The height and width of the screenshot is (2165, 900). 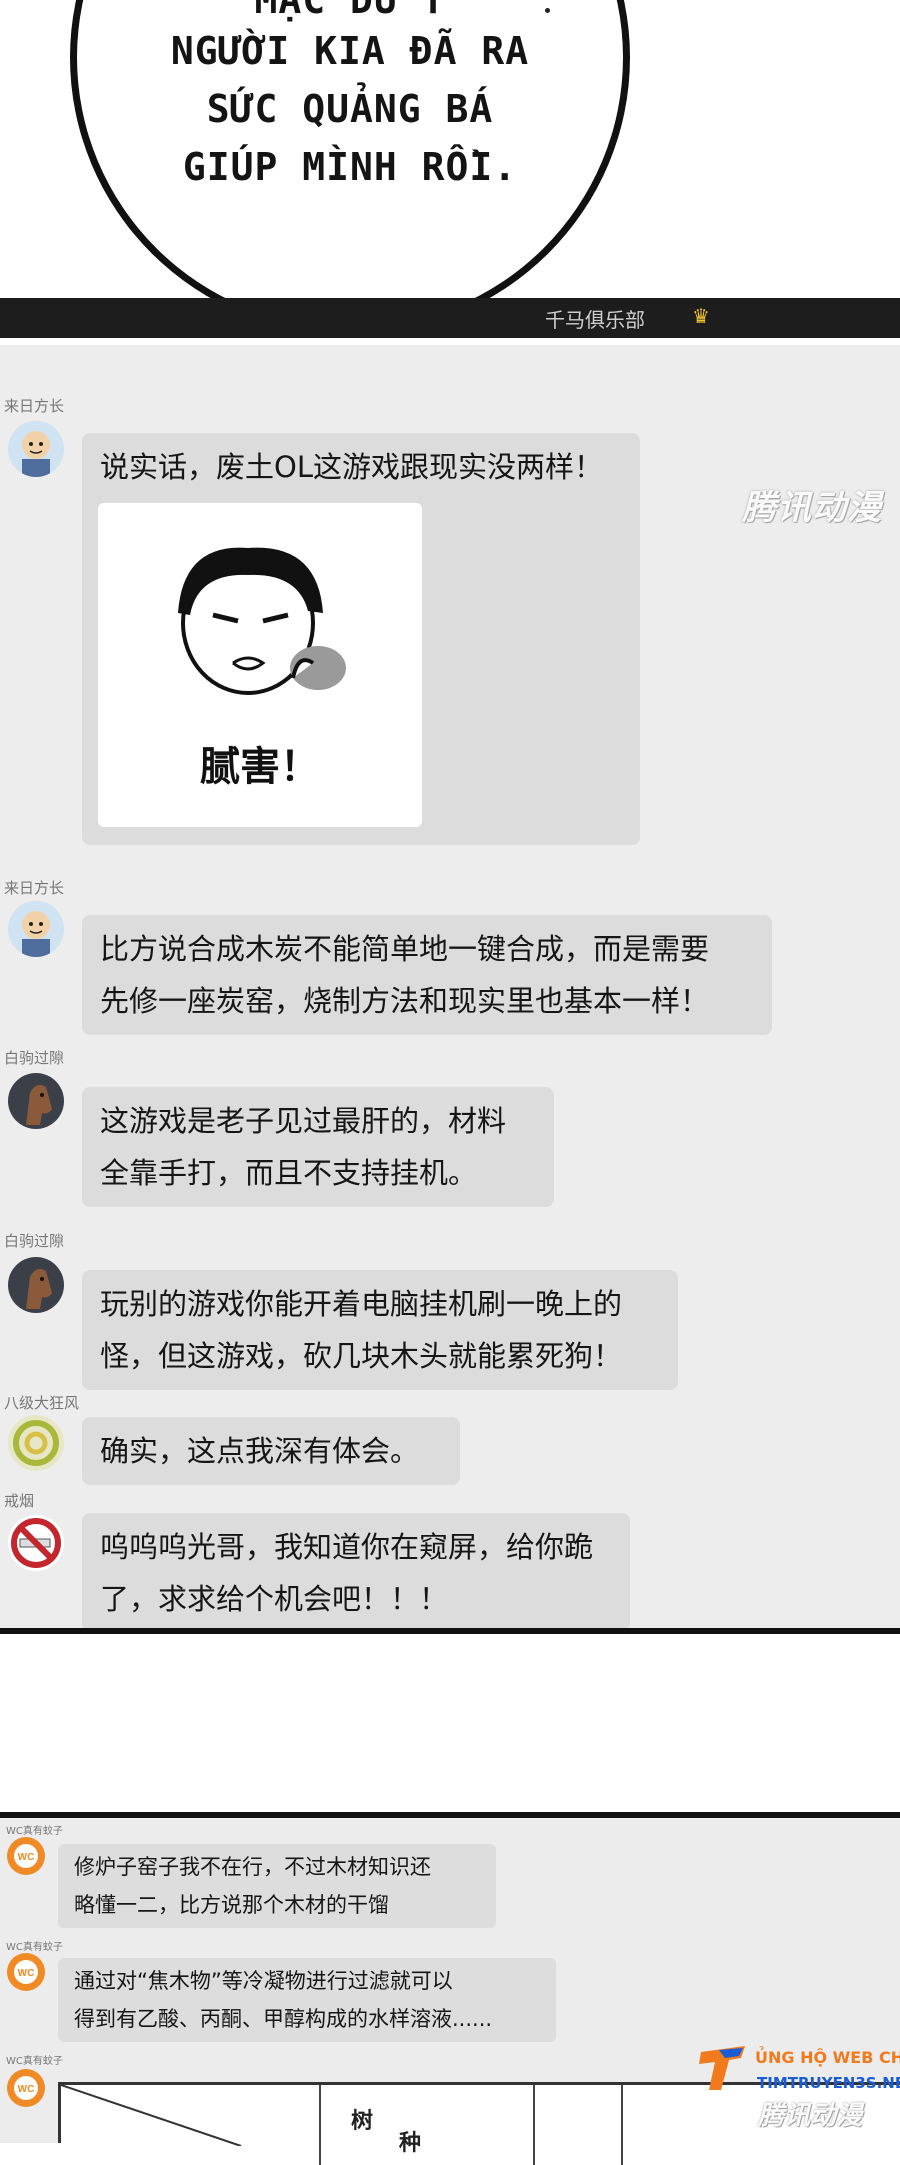 I want to click on chat-bubble: 玩别的游戏你能开着电脑挂机刷一晚上的 怪，但这游戏，砍几块木头就能累死狗！, so click(x=380, y=1330).